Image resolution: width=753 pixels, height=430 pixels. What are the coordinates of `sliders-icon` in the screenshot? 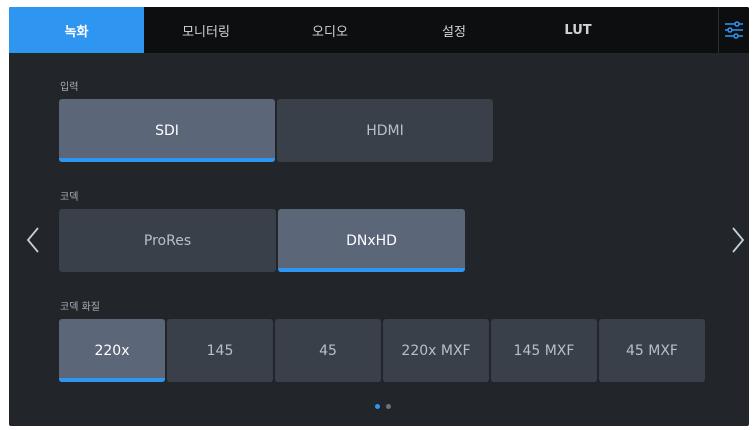 It's located at (734, 30).